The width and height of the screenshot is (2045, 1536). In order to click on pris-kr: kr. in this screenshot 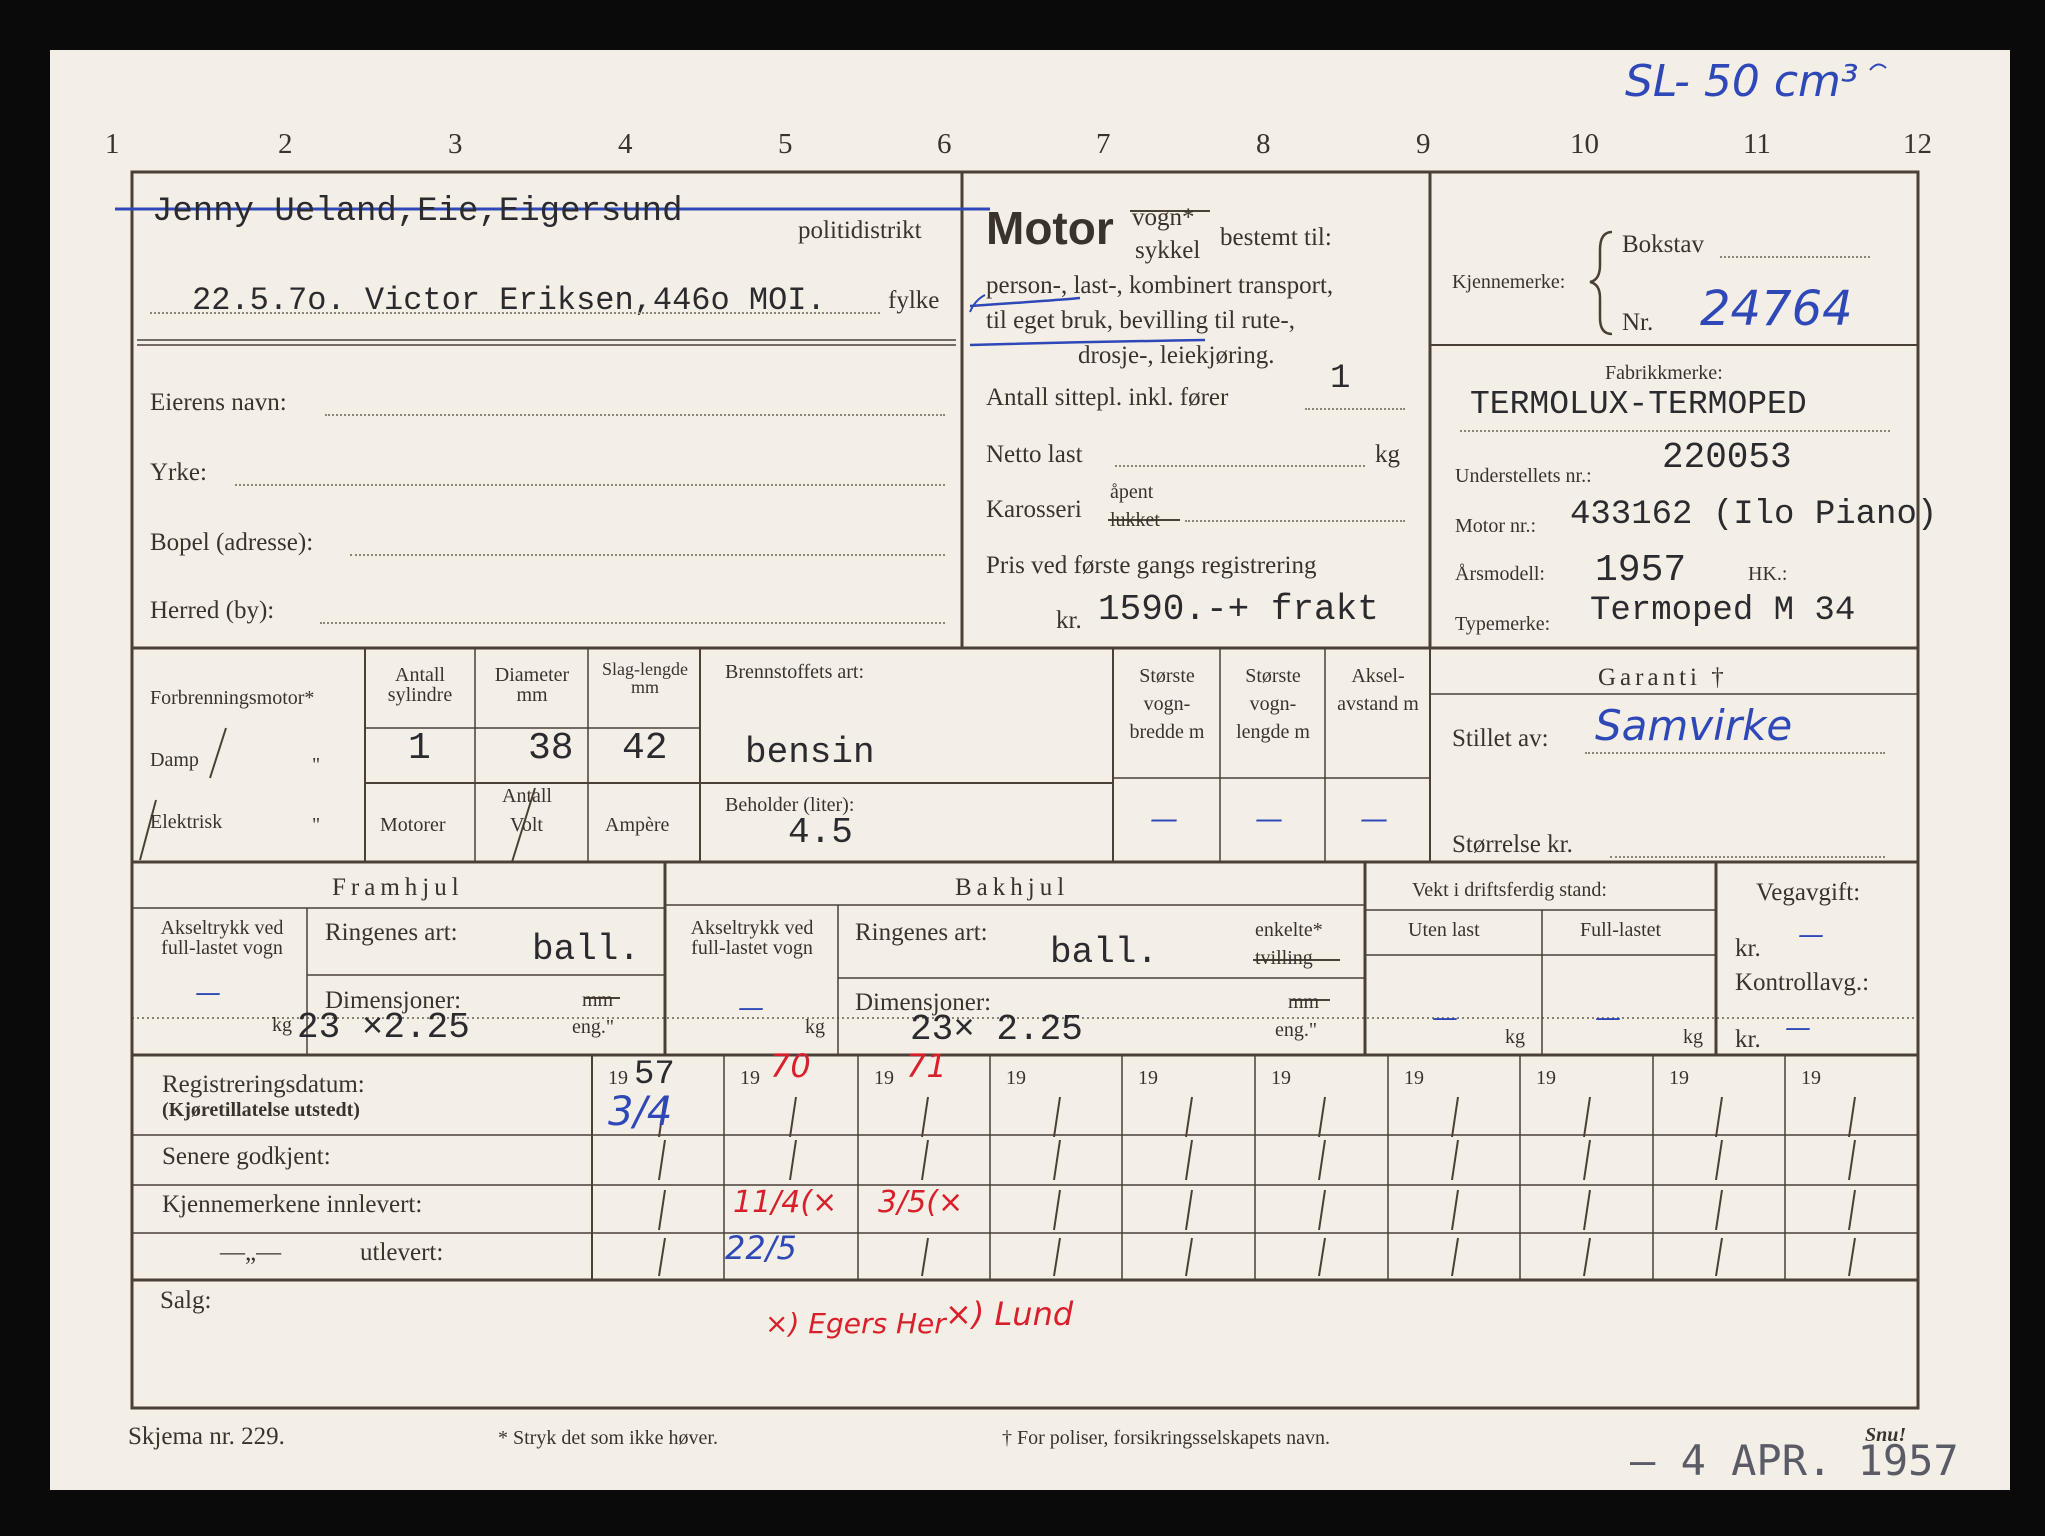, I will do `click(1069, 620)`.